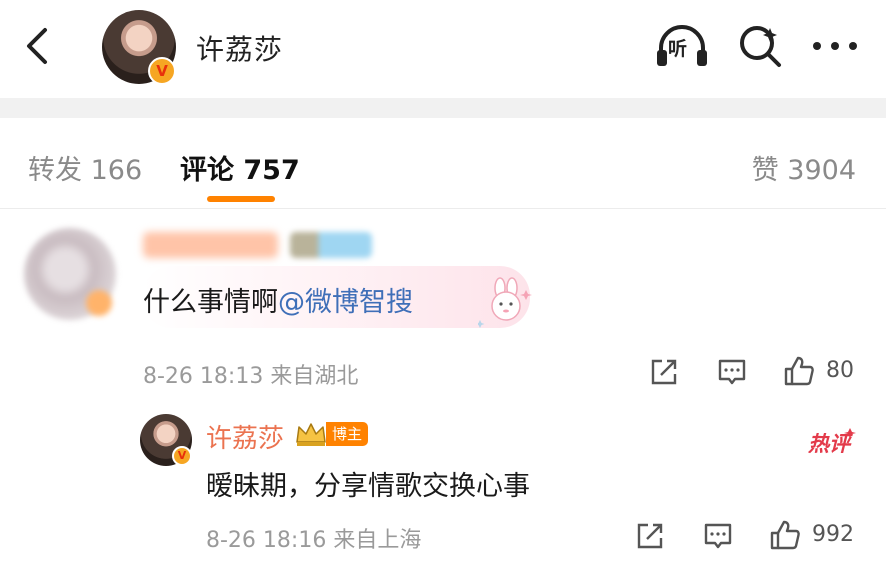 The height and width of the screenshot is (569, 886). I want to click on reply-author-name: 许荔莎, so click(245, 436).